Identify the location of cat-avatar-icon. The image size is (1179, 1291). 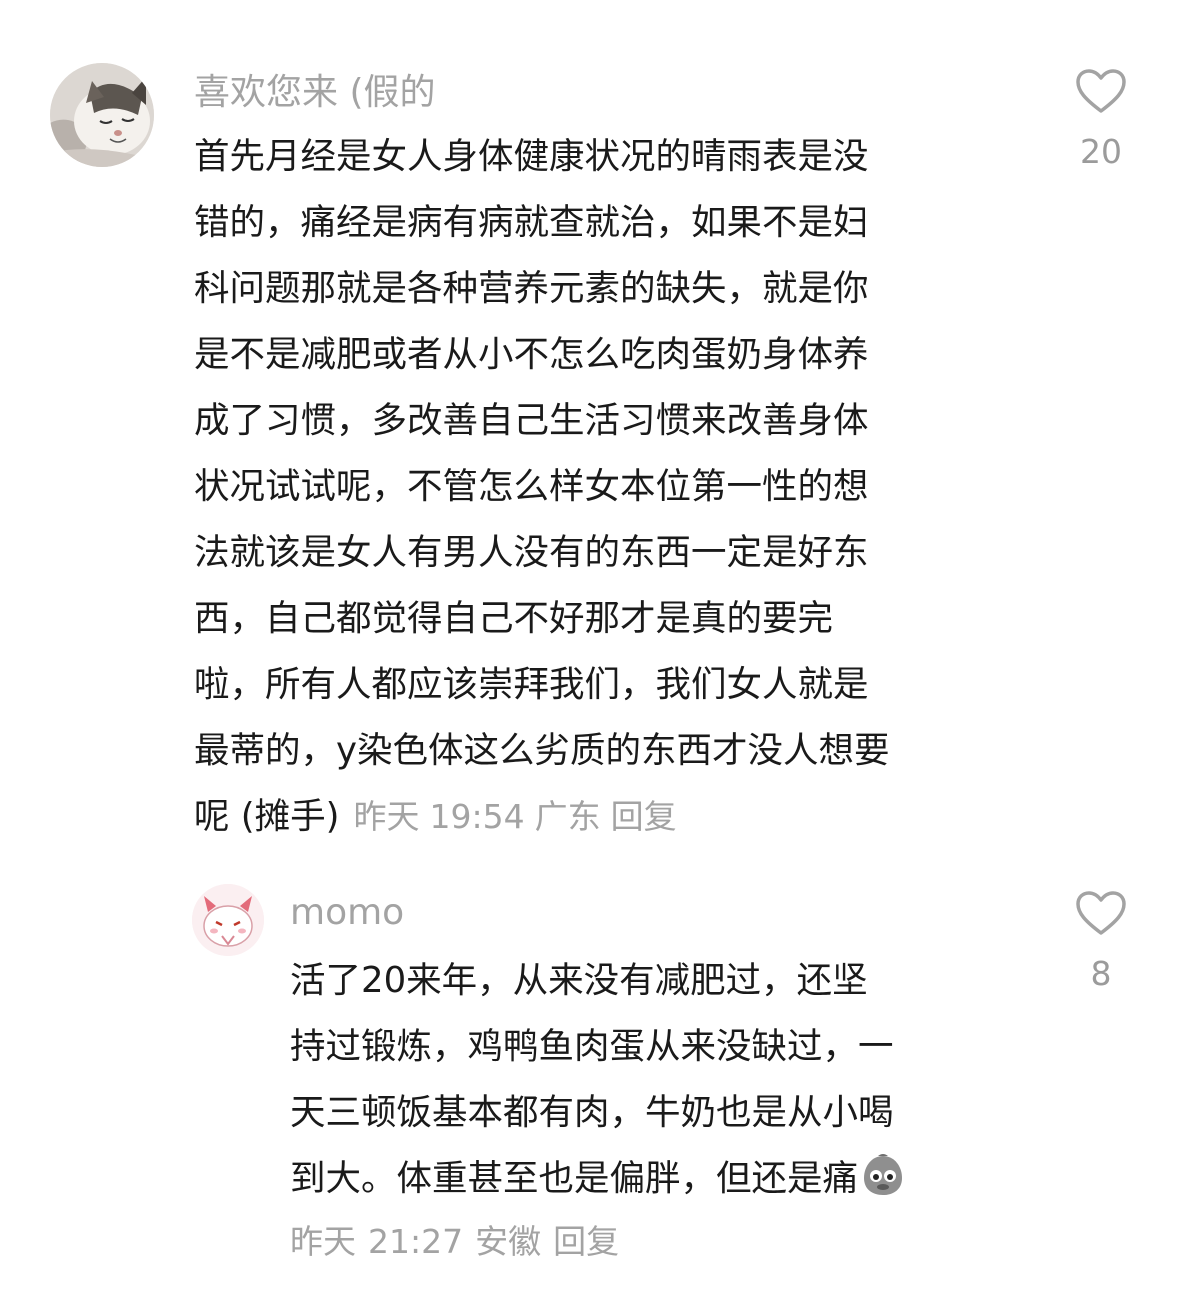
(102, 115).